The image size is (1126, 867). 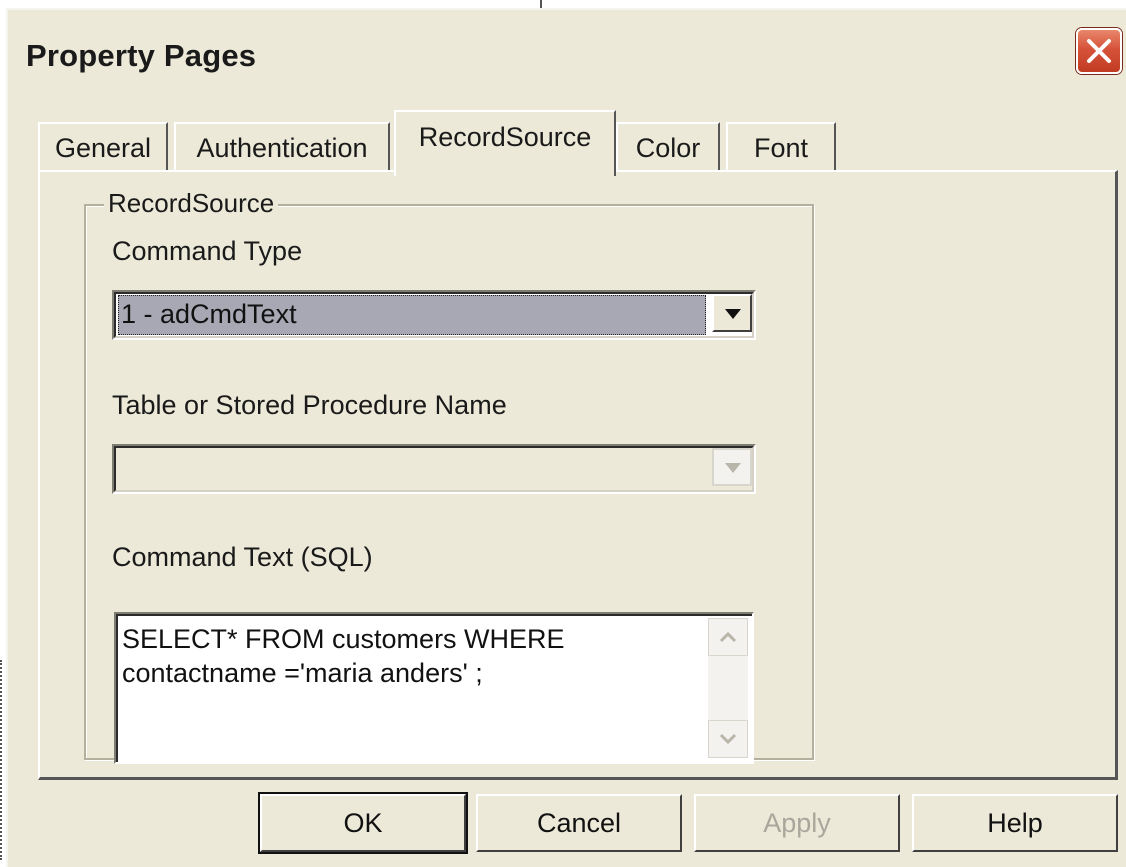 I want to click on tab-color: Color, so click(x=668, y=147).